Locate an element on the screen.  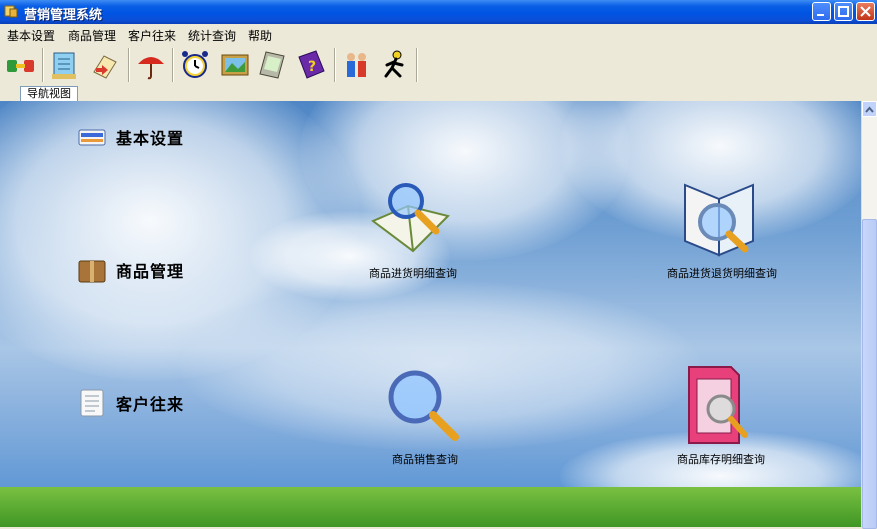
toolbar-help-button: ? is located at coordinates (311, 65).